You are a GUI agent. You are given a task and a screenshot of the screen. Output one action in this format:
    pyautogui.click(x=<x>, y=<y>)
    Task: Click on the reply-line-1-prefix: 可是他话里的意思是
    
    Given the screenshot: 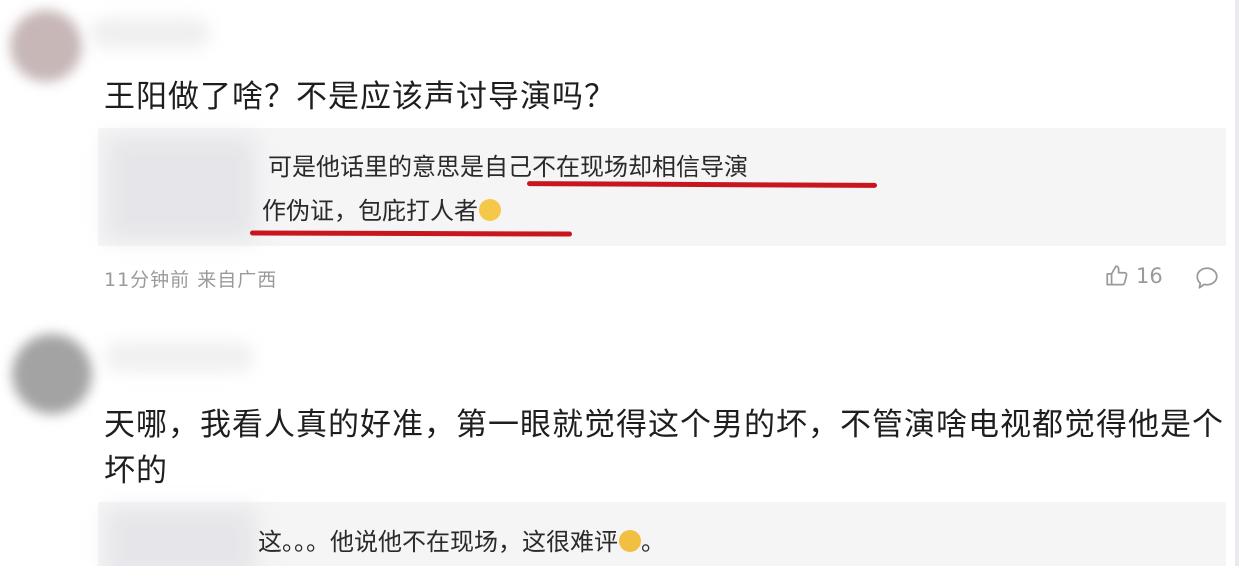 What is the action you would take?
    pyautogui.click(x=376, y=167)
    